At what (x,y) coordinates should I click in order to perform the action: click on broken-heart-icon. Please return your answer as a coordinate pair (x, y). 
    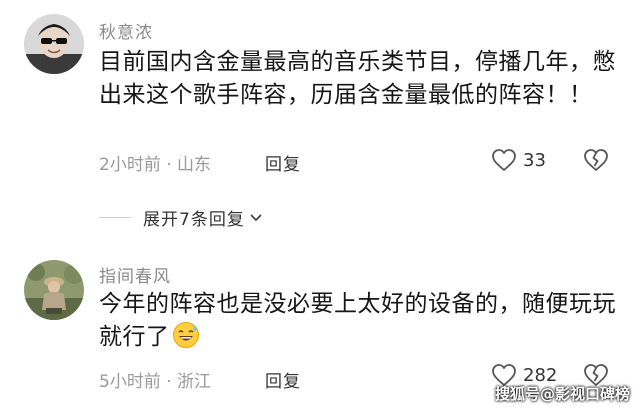
    Looking at the image, I should click on (596, 160).